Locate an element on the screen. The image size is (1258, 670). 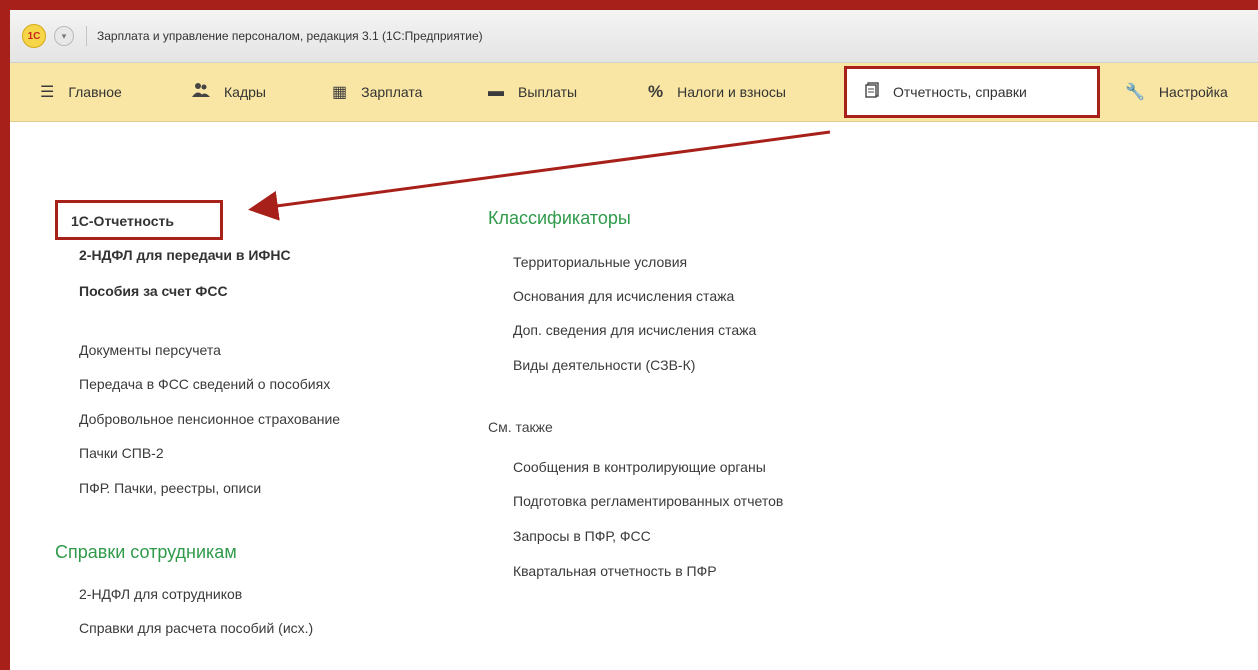
link-fss-benefits: Пособия за счет ФСС is located at coordinates (153, 291).